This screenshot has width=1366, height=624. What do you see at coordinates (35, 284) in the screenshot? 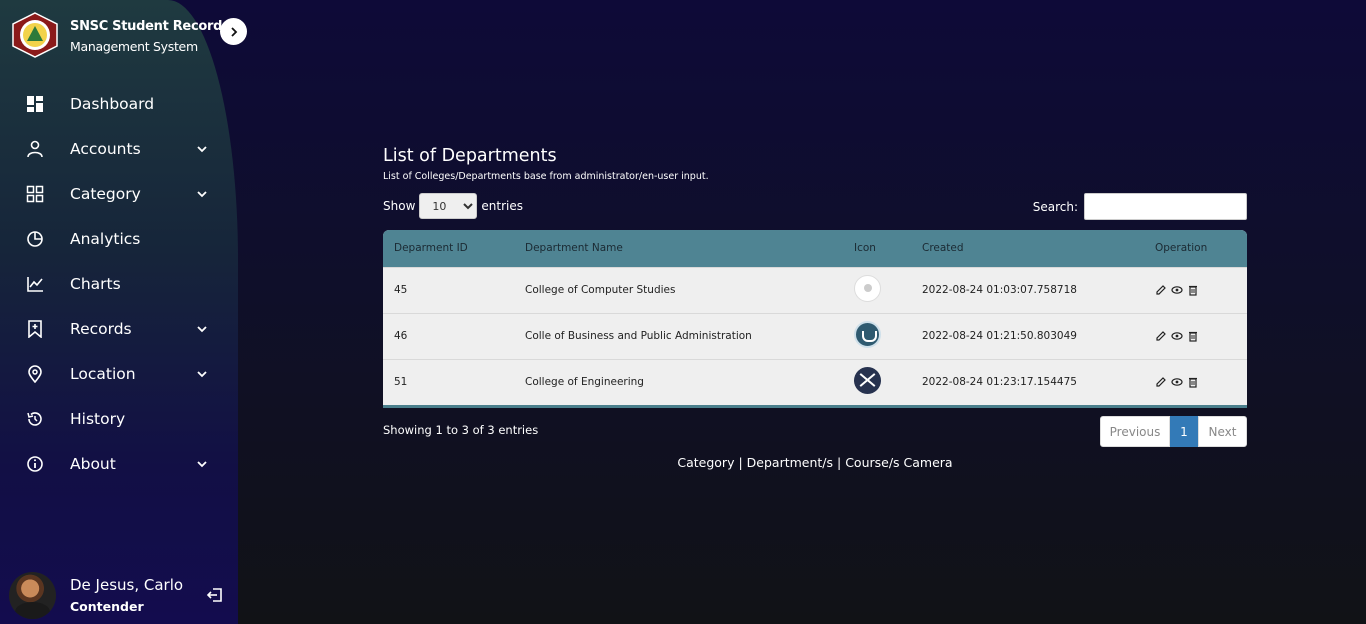
I see `line-chart-icon` at bounding box center [35, 284].